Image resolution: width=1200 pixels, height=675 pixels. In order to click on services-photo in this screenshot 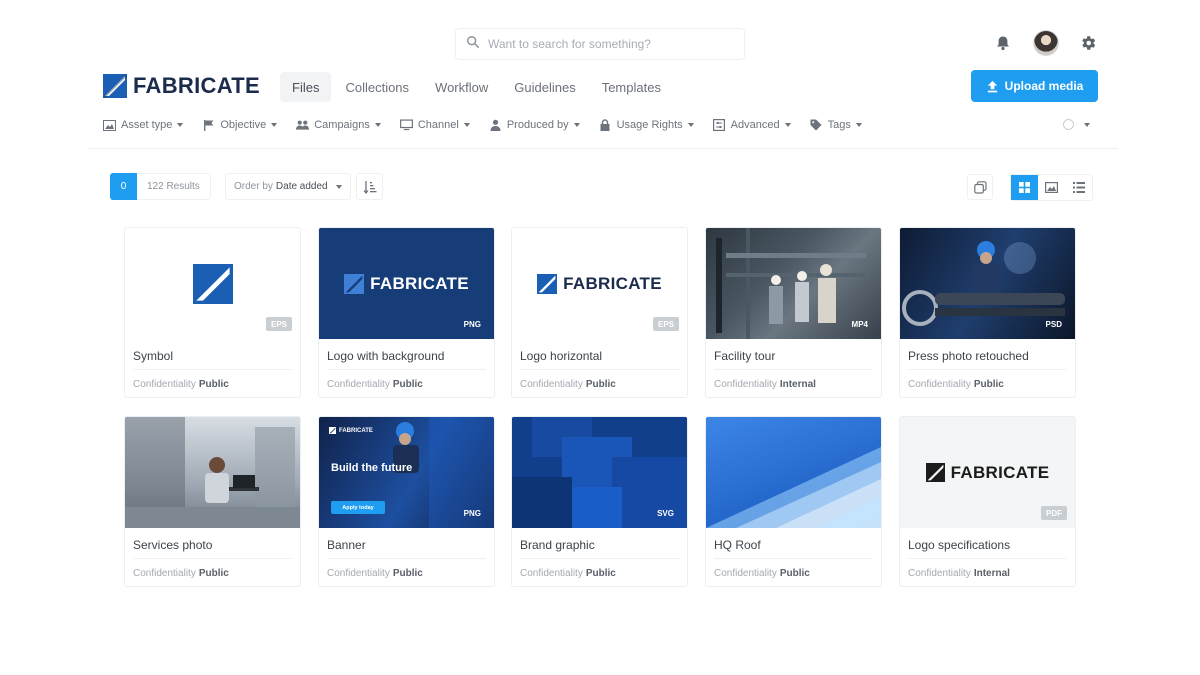, I will do `click(212, 472)`.